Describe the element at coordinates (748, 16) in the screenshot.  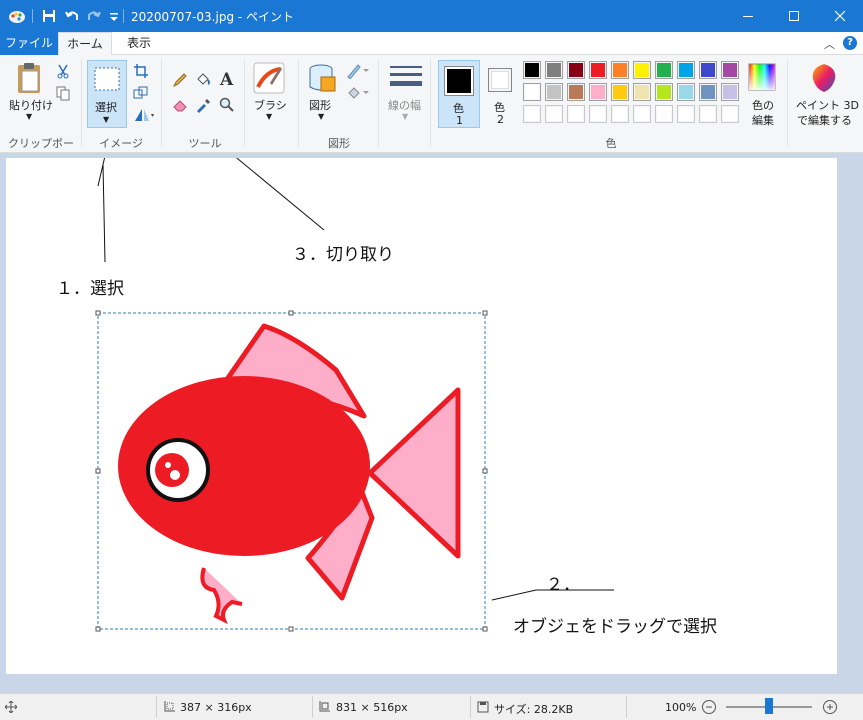
I see `minimize-button` at that location.